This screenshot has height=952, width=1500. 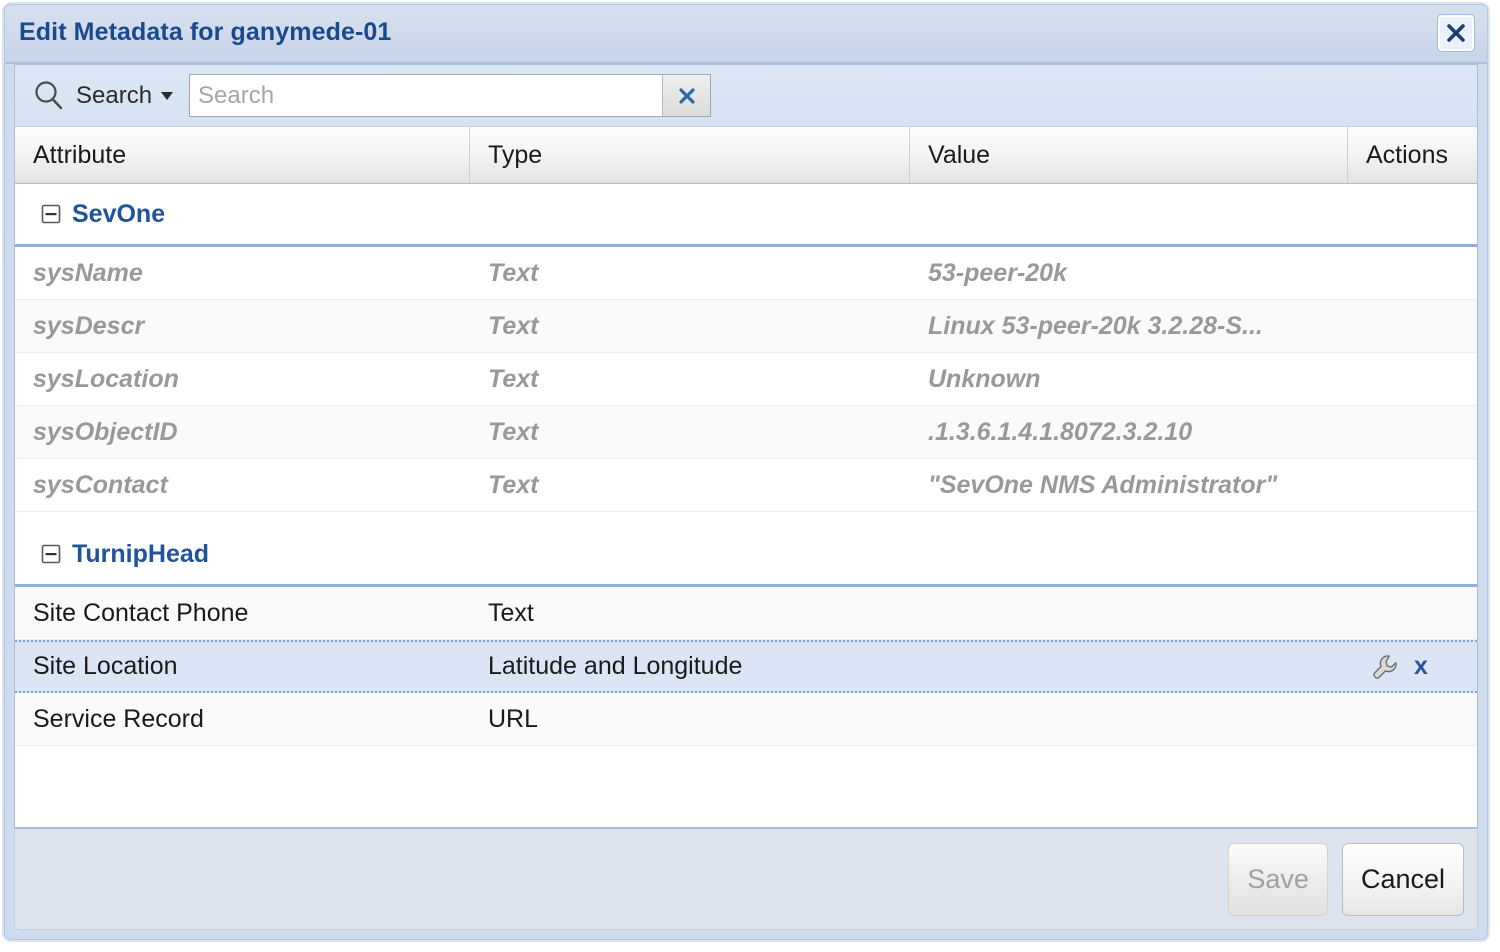 I want to click on chevron-down-icon, so click(x=167, y=95).